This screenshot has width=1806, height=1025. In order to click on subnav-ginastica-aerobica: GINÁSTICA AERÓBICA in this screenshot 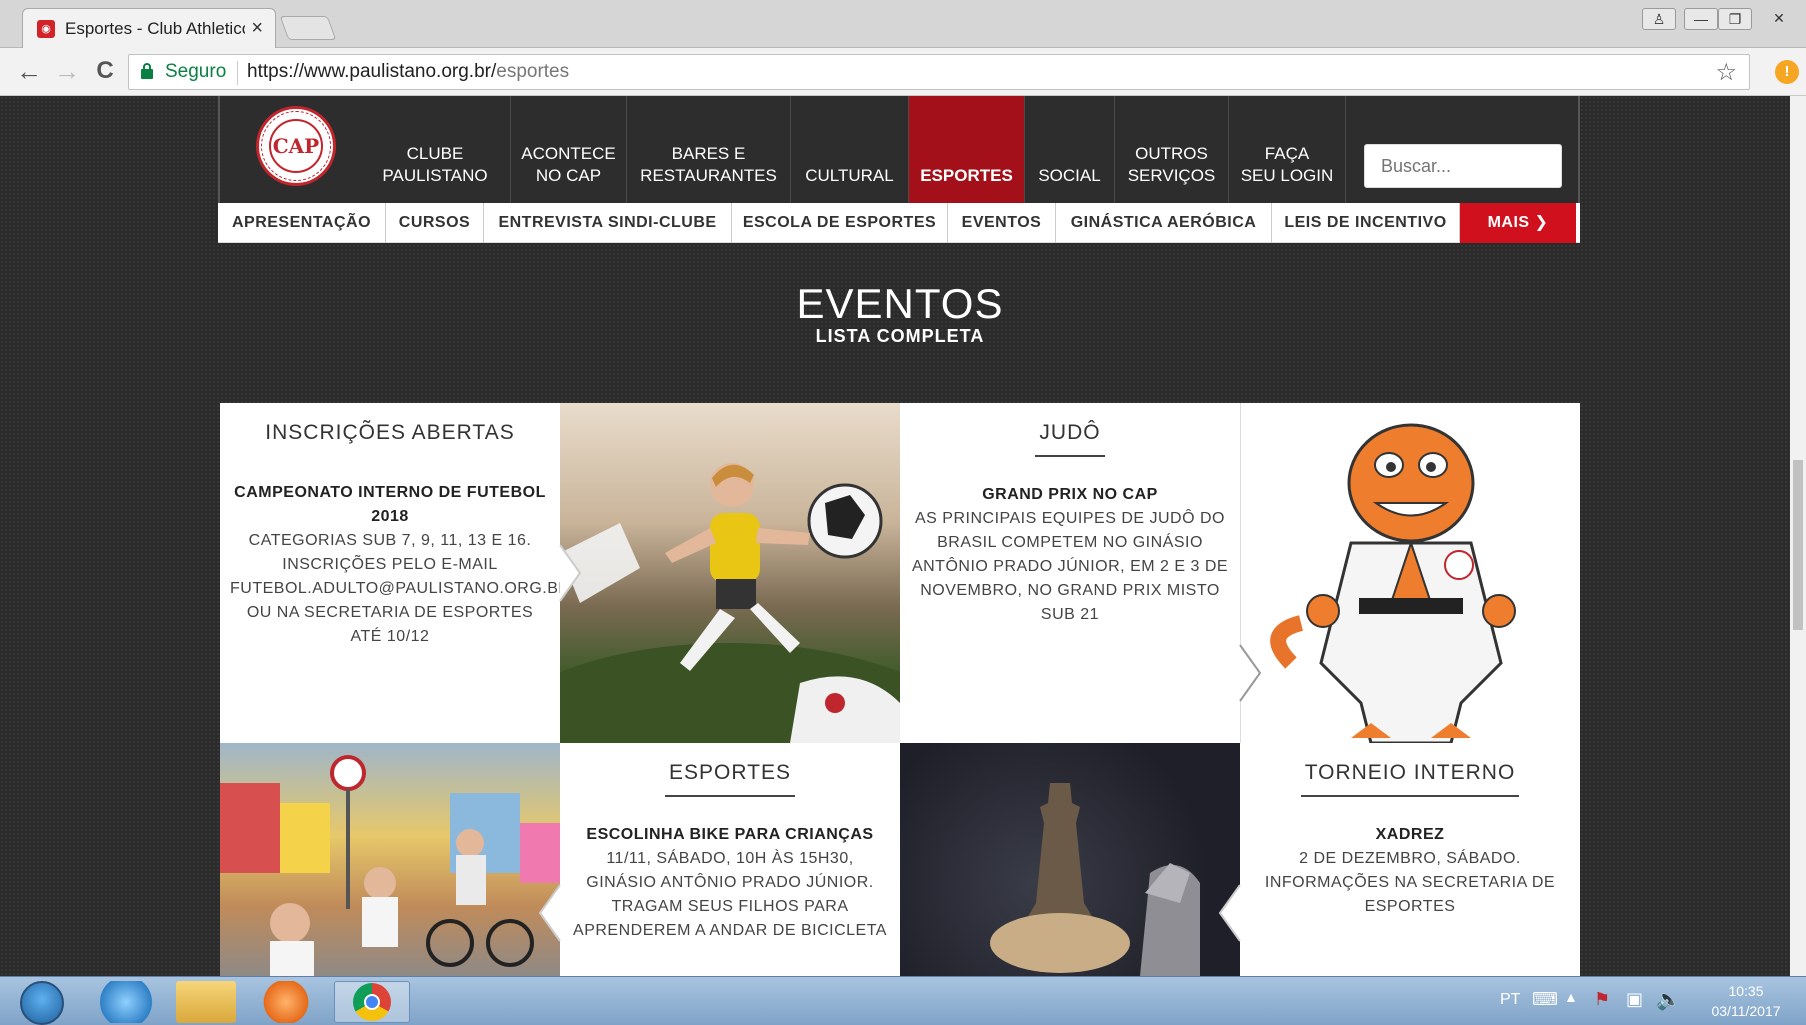, I will do `click(1164, 223)`.